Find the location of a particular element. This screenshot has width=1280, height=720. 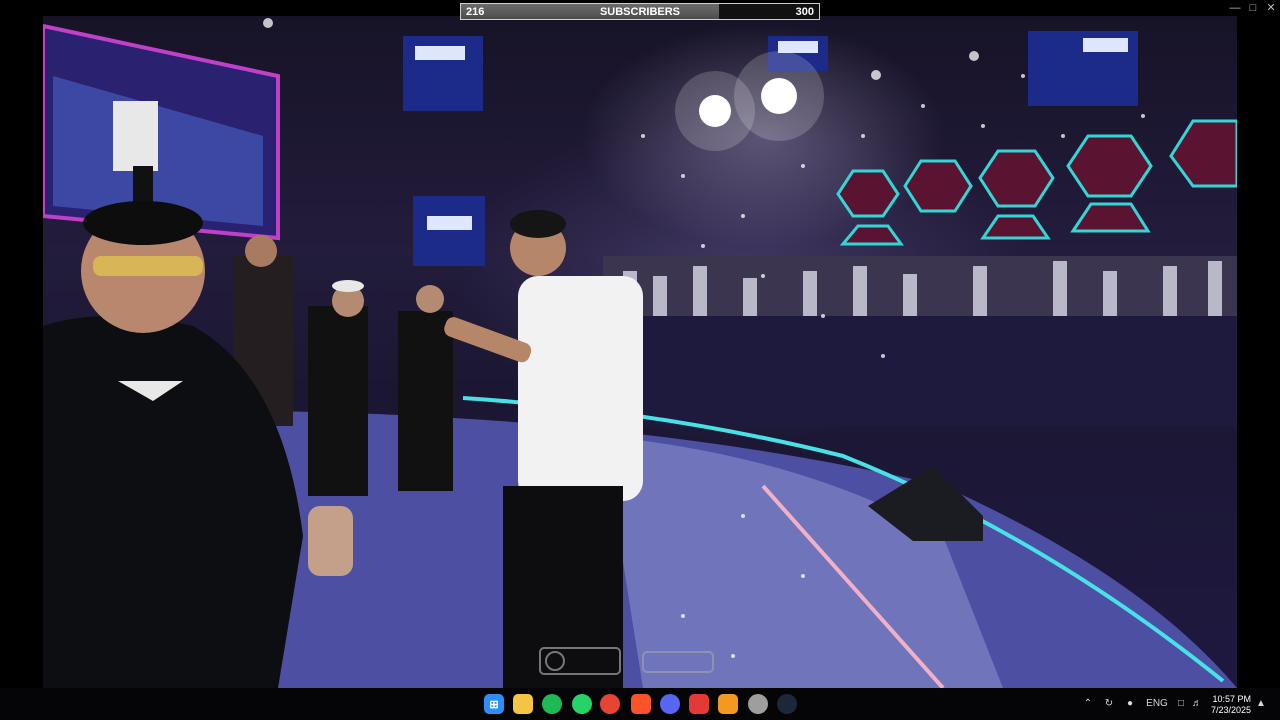

close-icon: ✕ is located at coordinates (1271, 8).